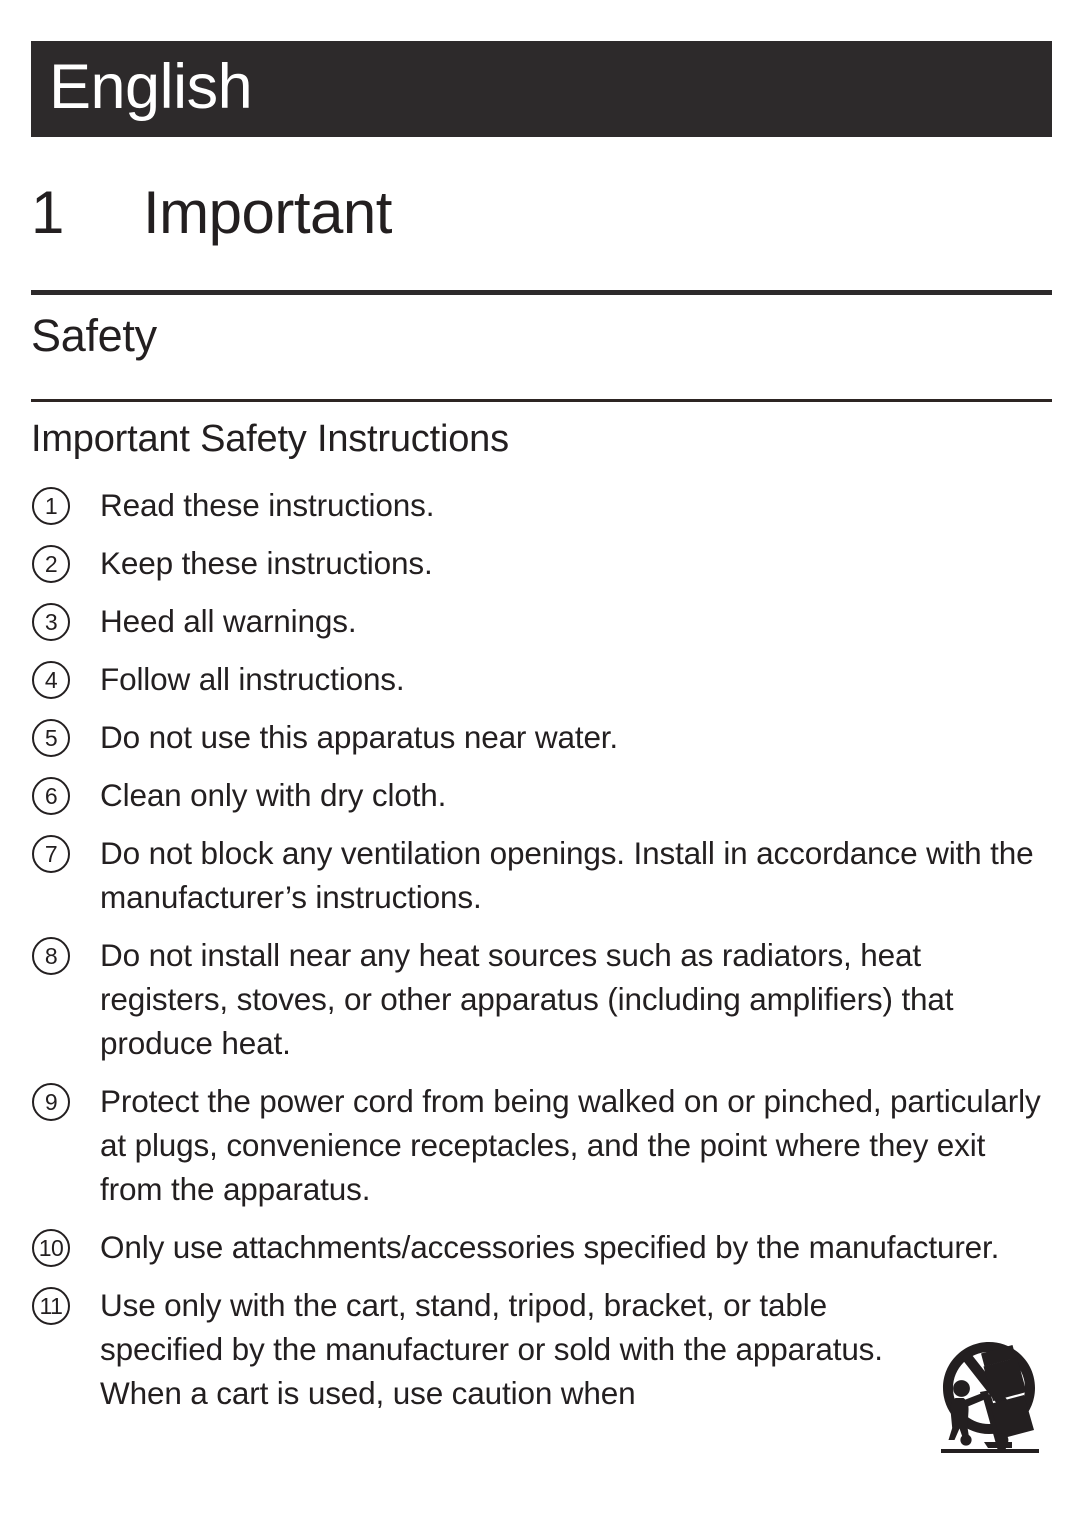 Image resolution: width=1080 pixels, height=1532 pixels. What do you see at coordinates (51, 854) in the screenshot?
I see `instruction-number: 7` at bounding box center [51, 854].